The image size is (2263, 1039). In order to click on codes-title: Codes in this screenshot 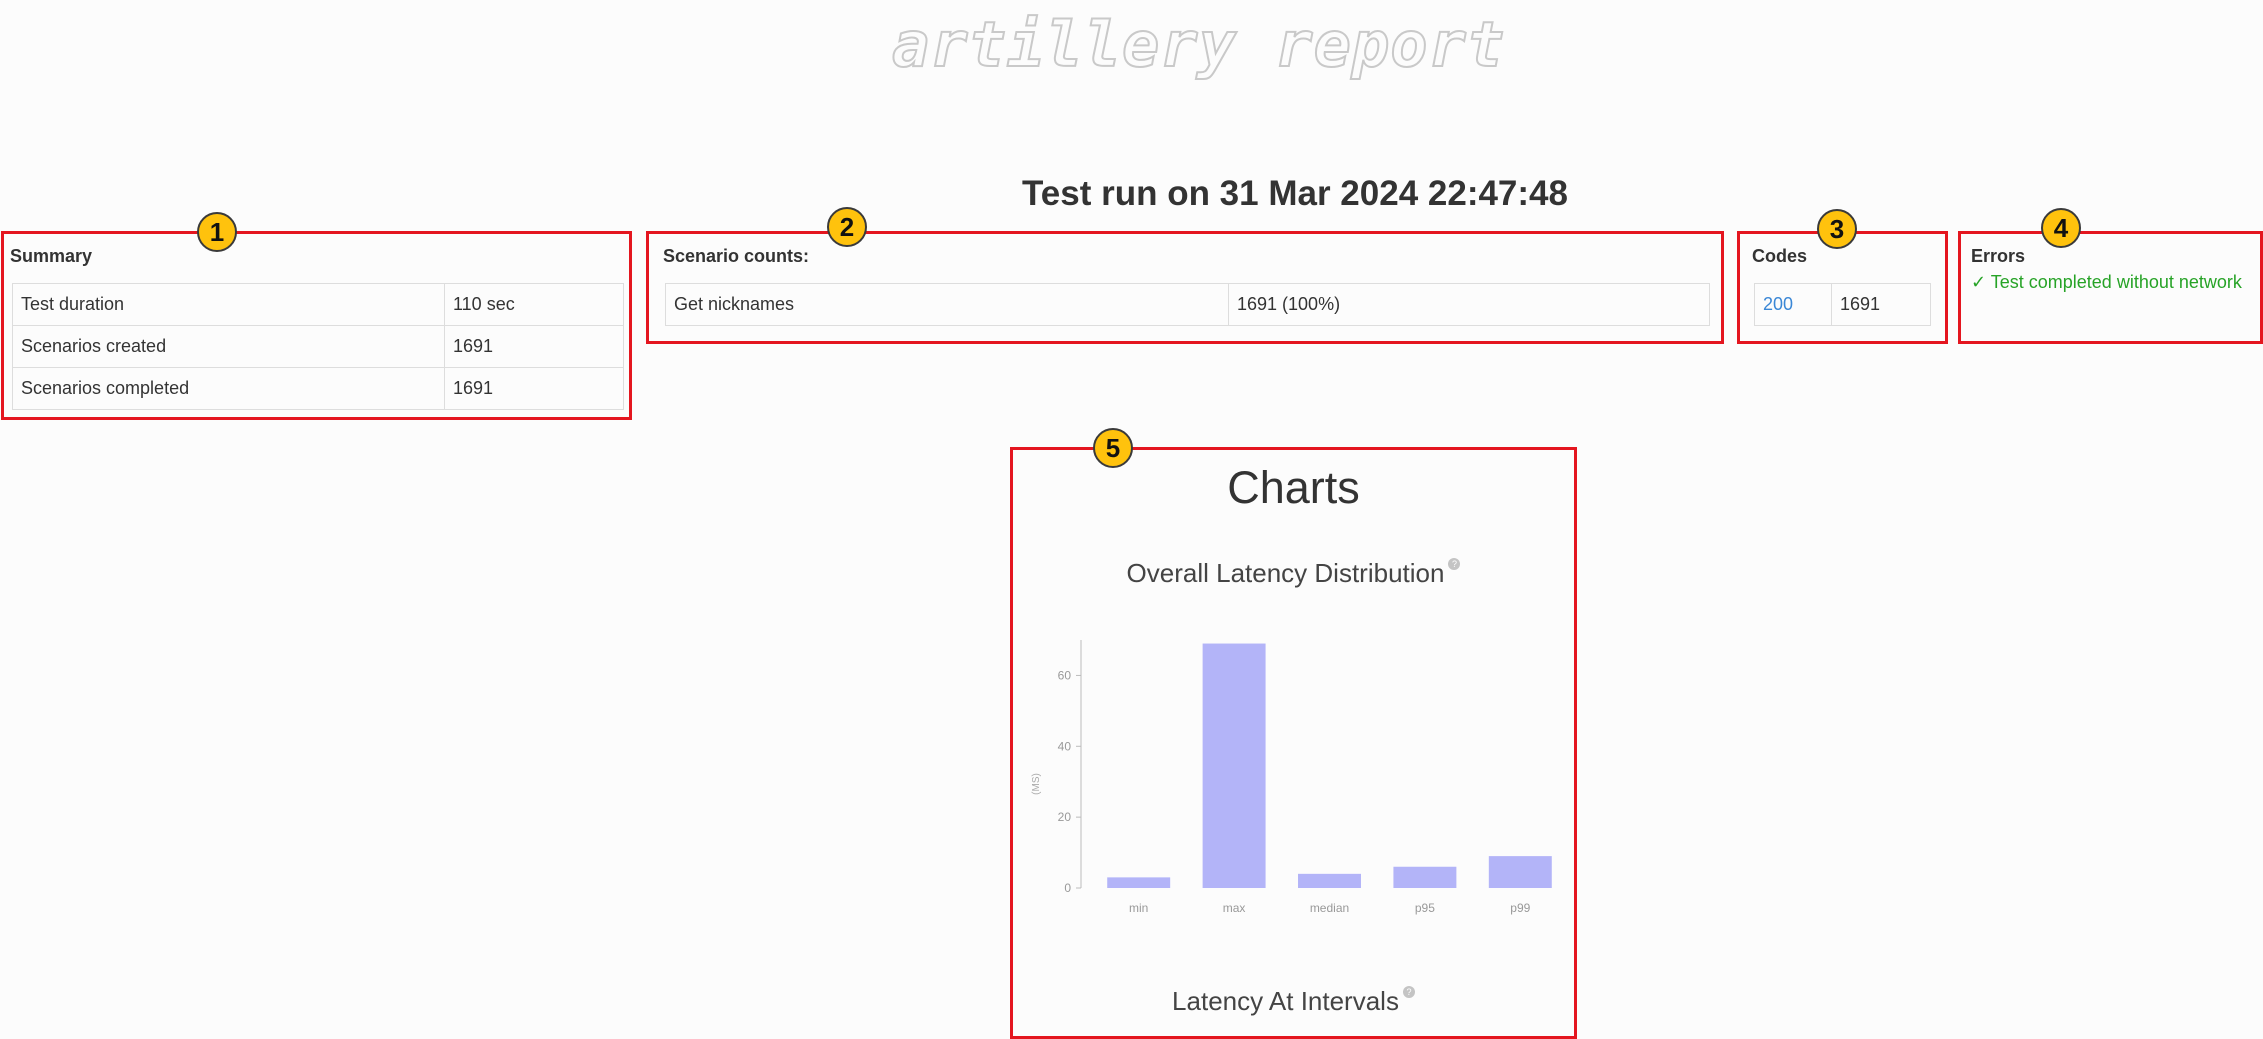, I will do `click(1780, 256)`.